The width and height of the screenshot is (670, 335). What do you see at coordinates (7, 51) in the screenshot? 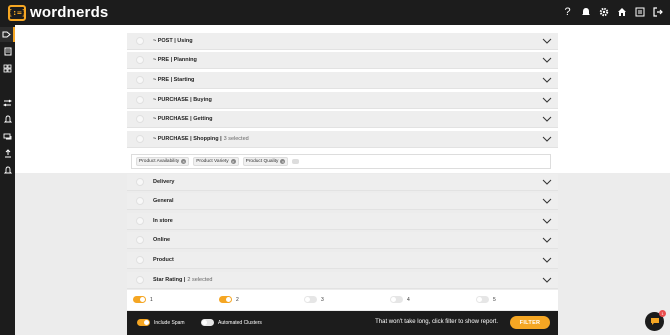
I see `document-icon` at bounding box center [7, 51].